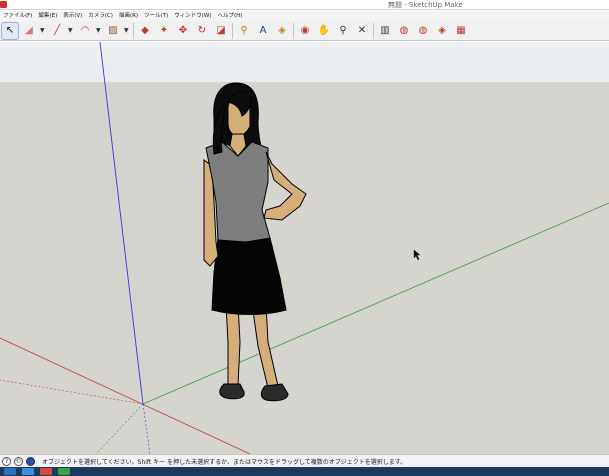  Describe the element at coordinates (274, 392) in the screenshot. I see `right-shoe` at that location.